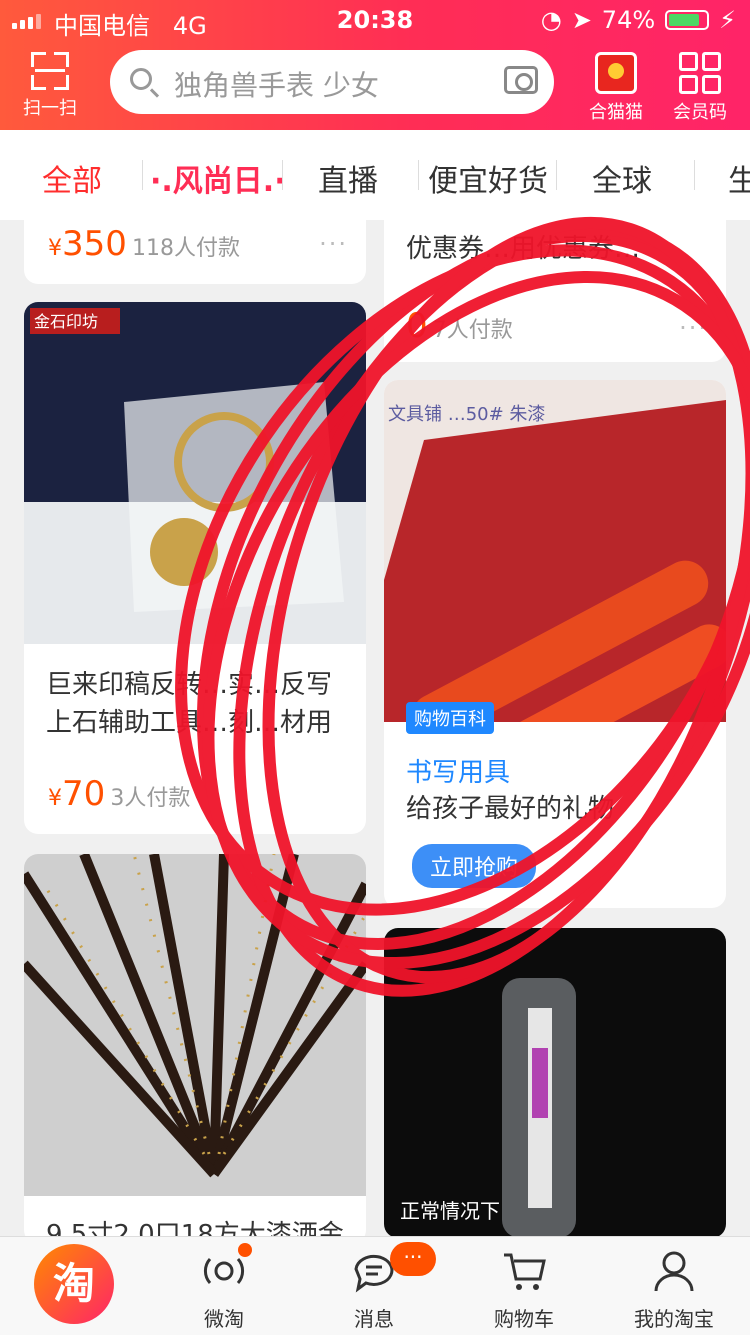 The width and height of the screenshot is (750, 1335). Describe the element at coordinates (195, 1025) in the screenshot. I see `fan-image` at that location.